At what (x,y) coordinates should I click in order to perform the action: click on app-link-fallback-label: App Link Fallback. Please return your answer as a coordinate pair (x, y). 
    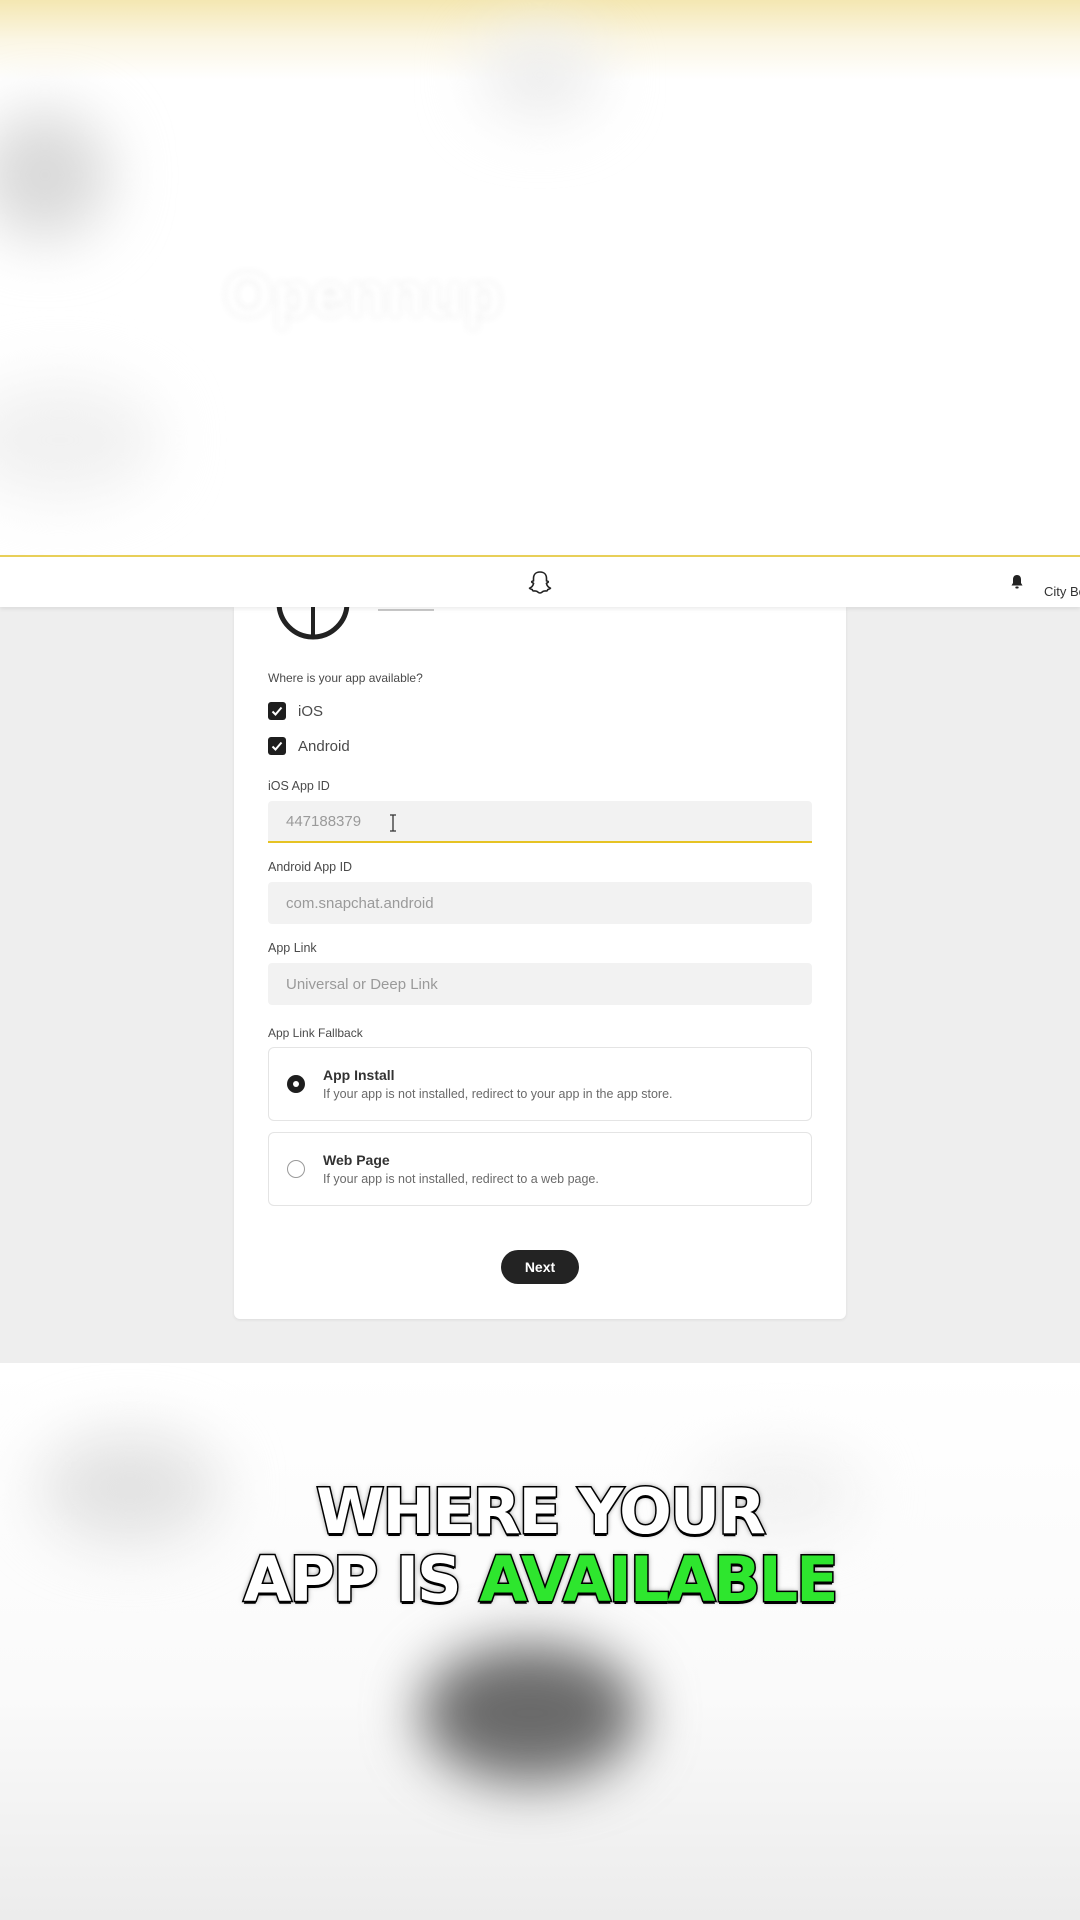
    Looking at the image, I should click on (315, 1033).